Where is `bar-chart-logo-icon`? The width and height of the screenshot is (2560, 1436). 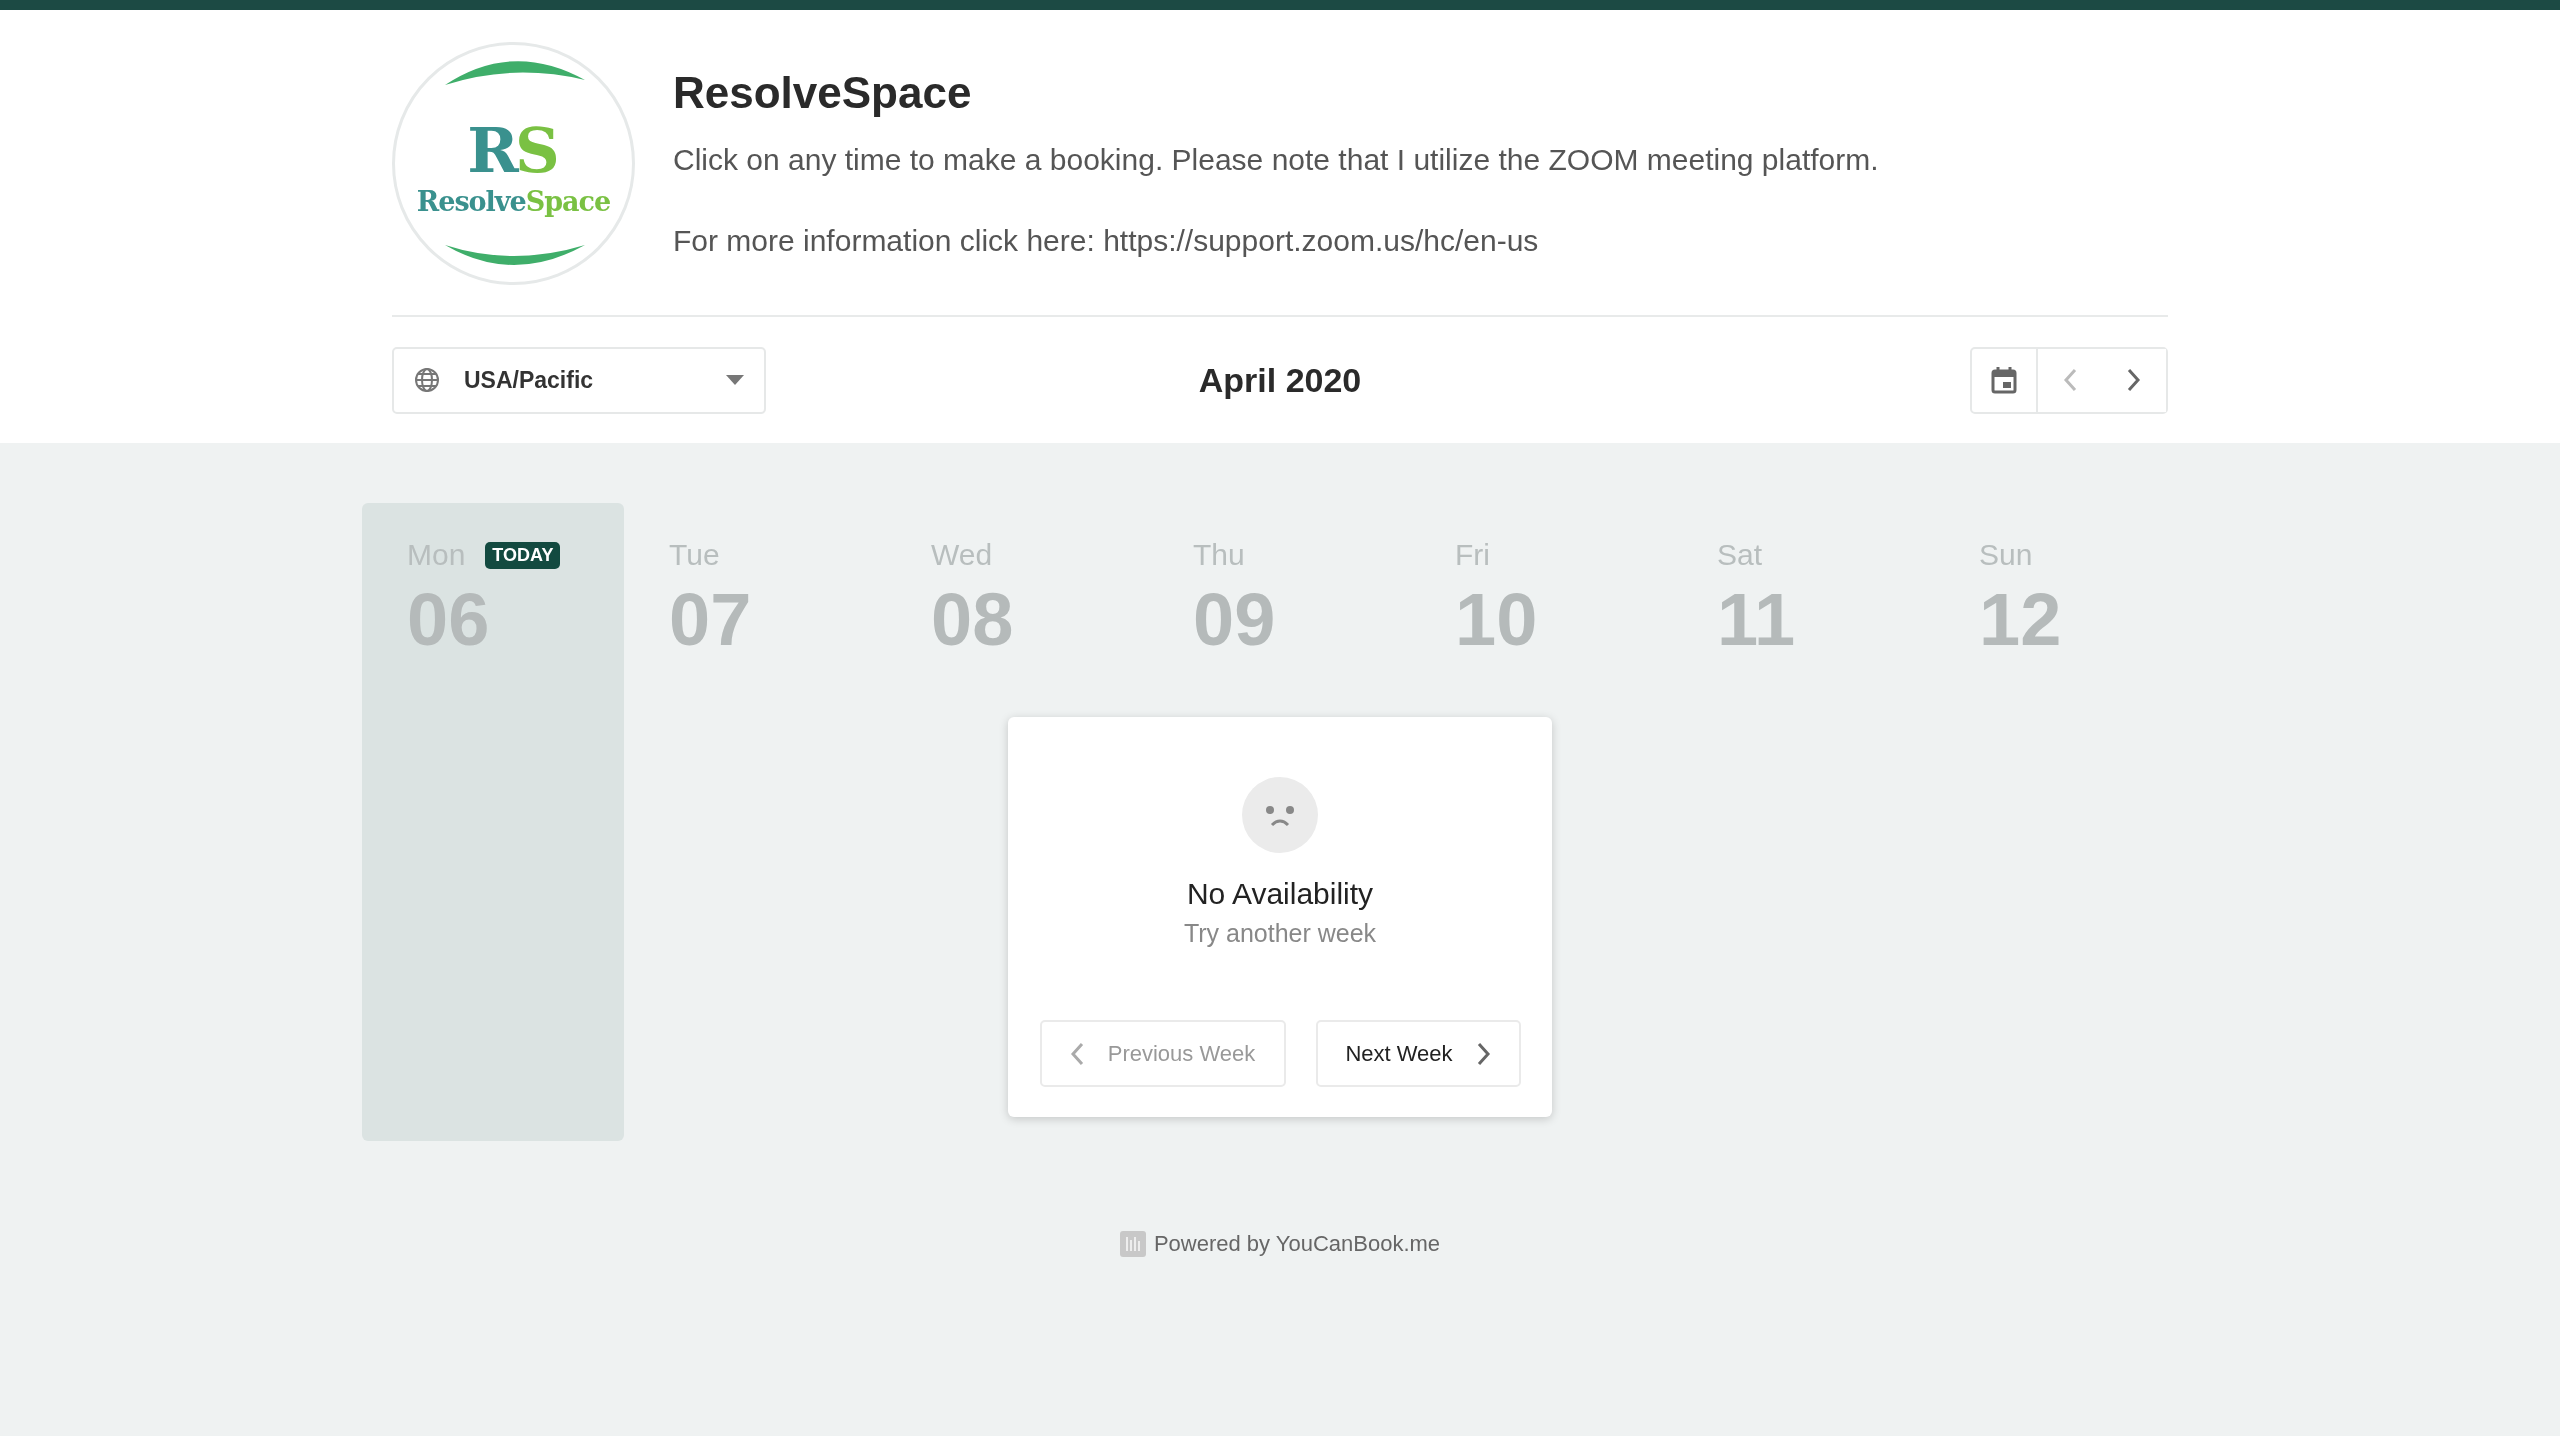 bar-chart-logo-icon is located at coordinates (1132, 1244).